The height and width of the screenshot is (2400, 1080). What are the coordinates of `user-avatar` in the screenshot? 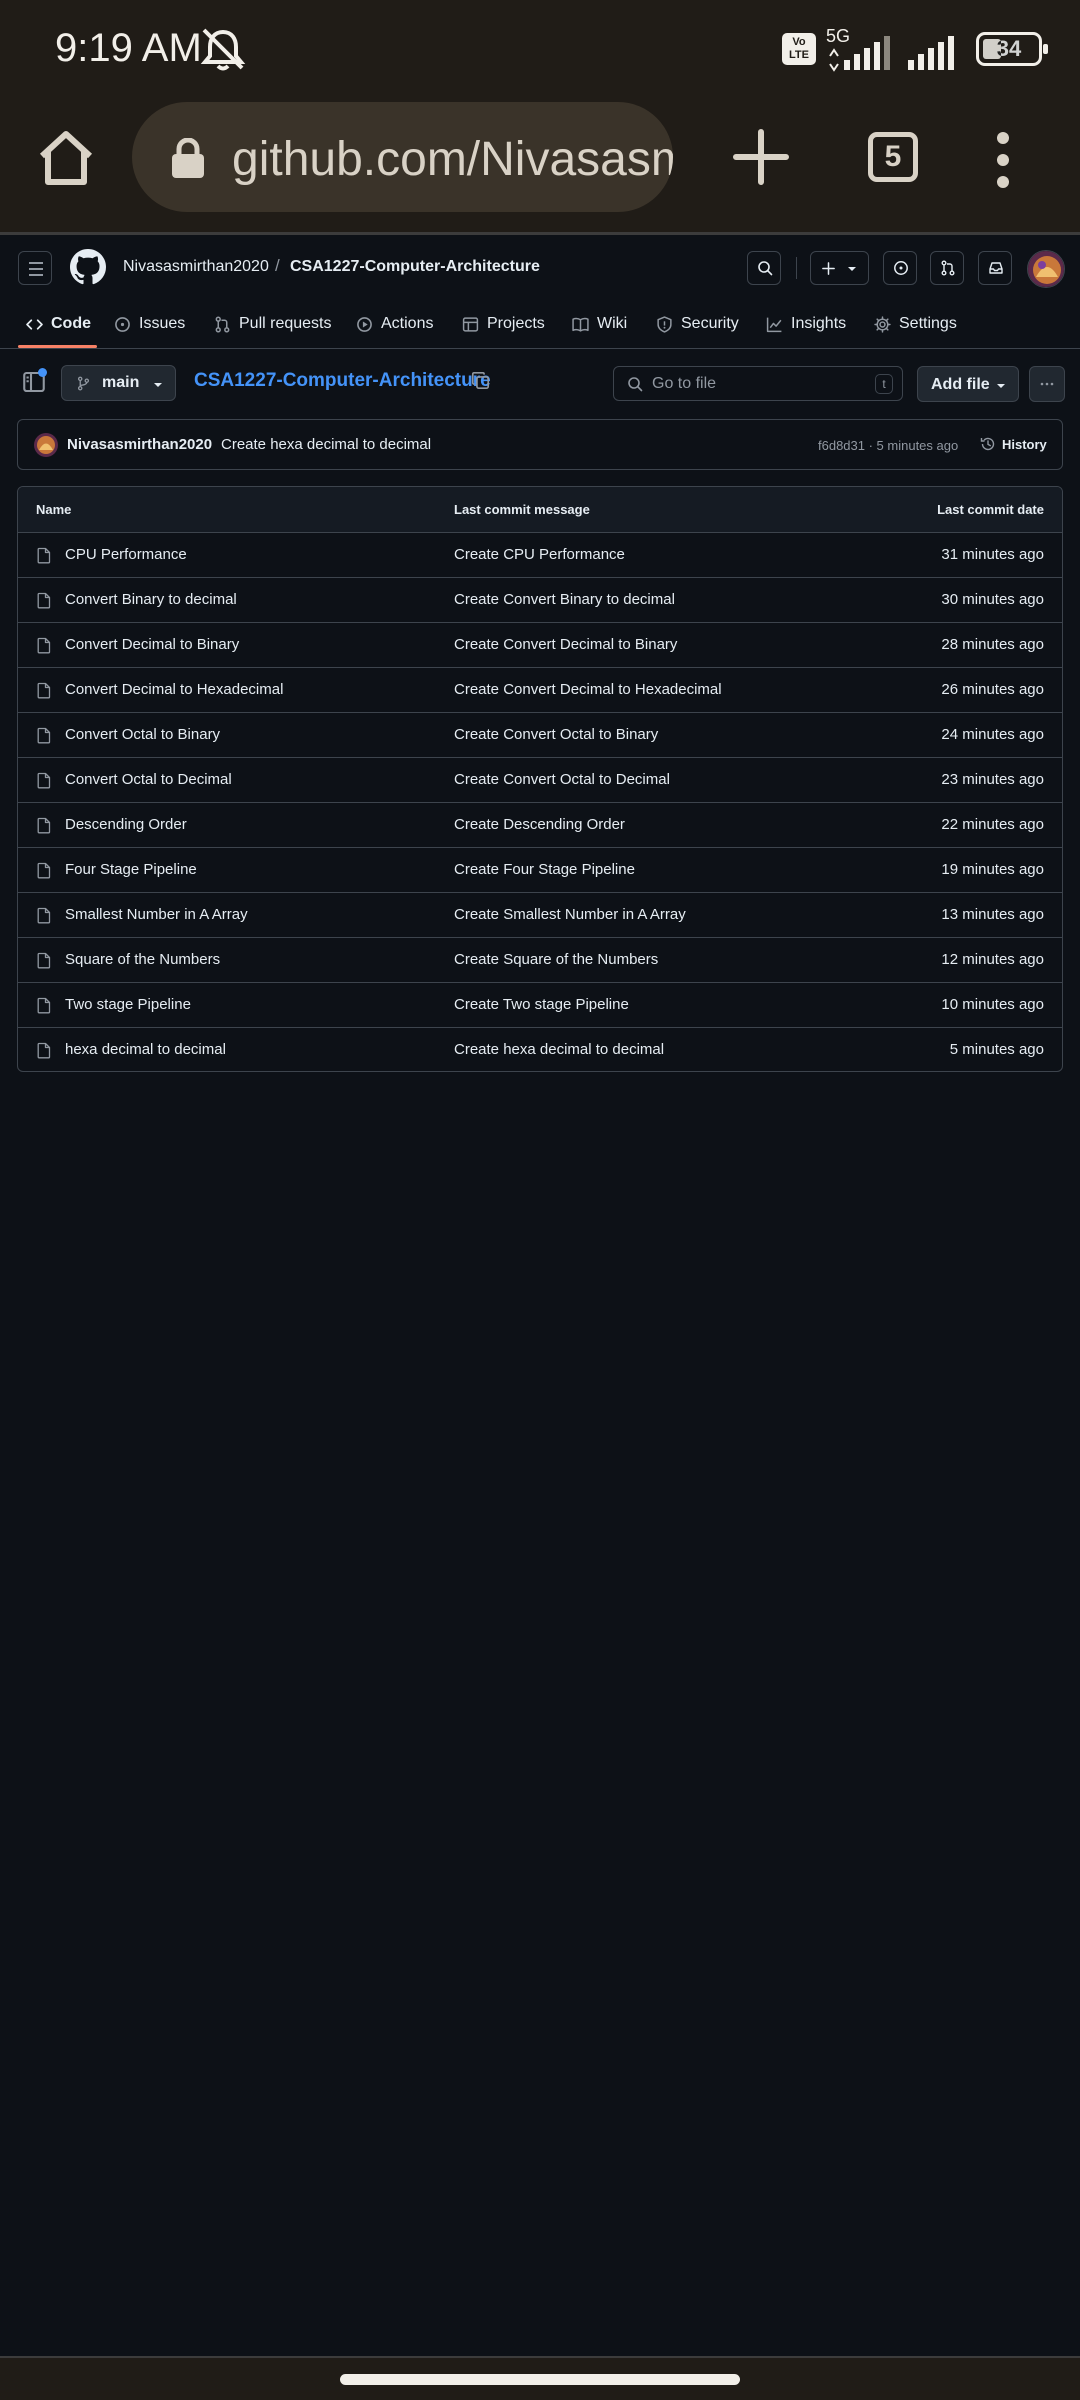 It's located at (1046, 269).